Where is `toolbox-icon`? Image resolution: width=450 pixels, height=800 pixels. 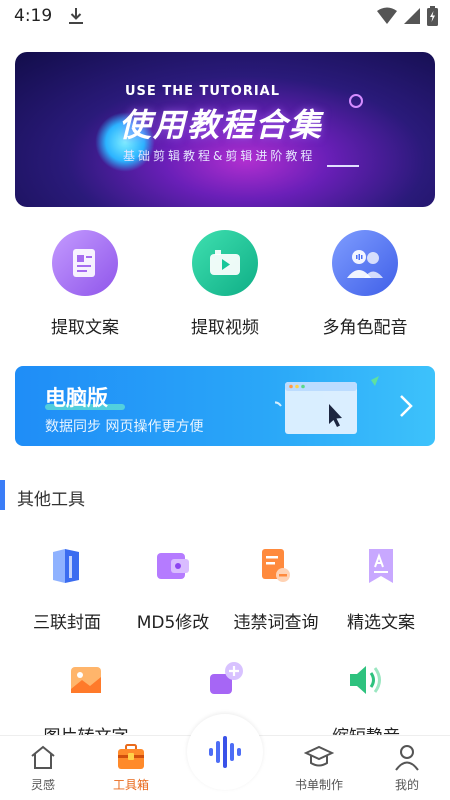 toolbox-icon is located at coordinates (131, 757).